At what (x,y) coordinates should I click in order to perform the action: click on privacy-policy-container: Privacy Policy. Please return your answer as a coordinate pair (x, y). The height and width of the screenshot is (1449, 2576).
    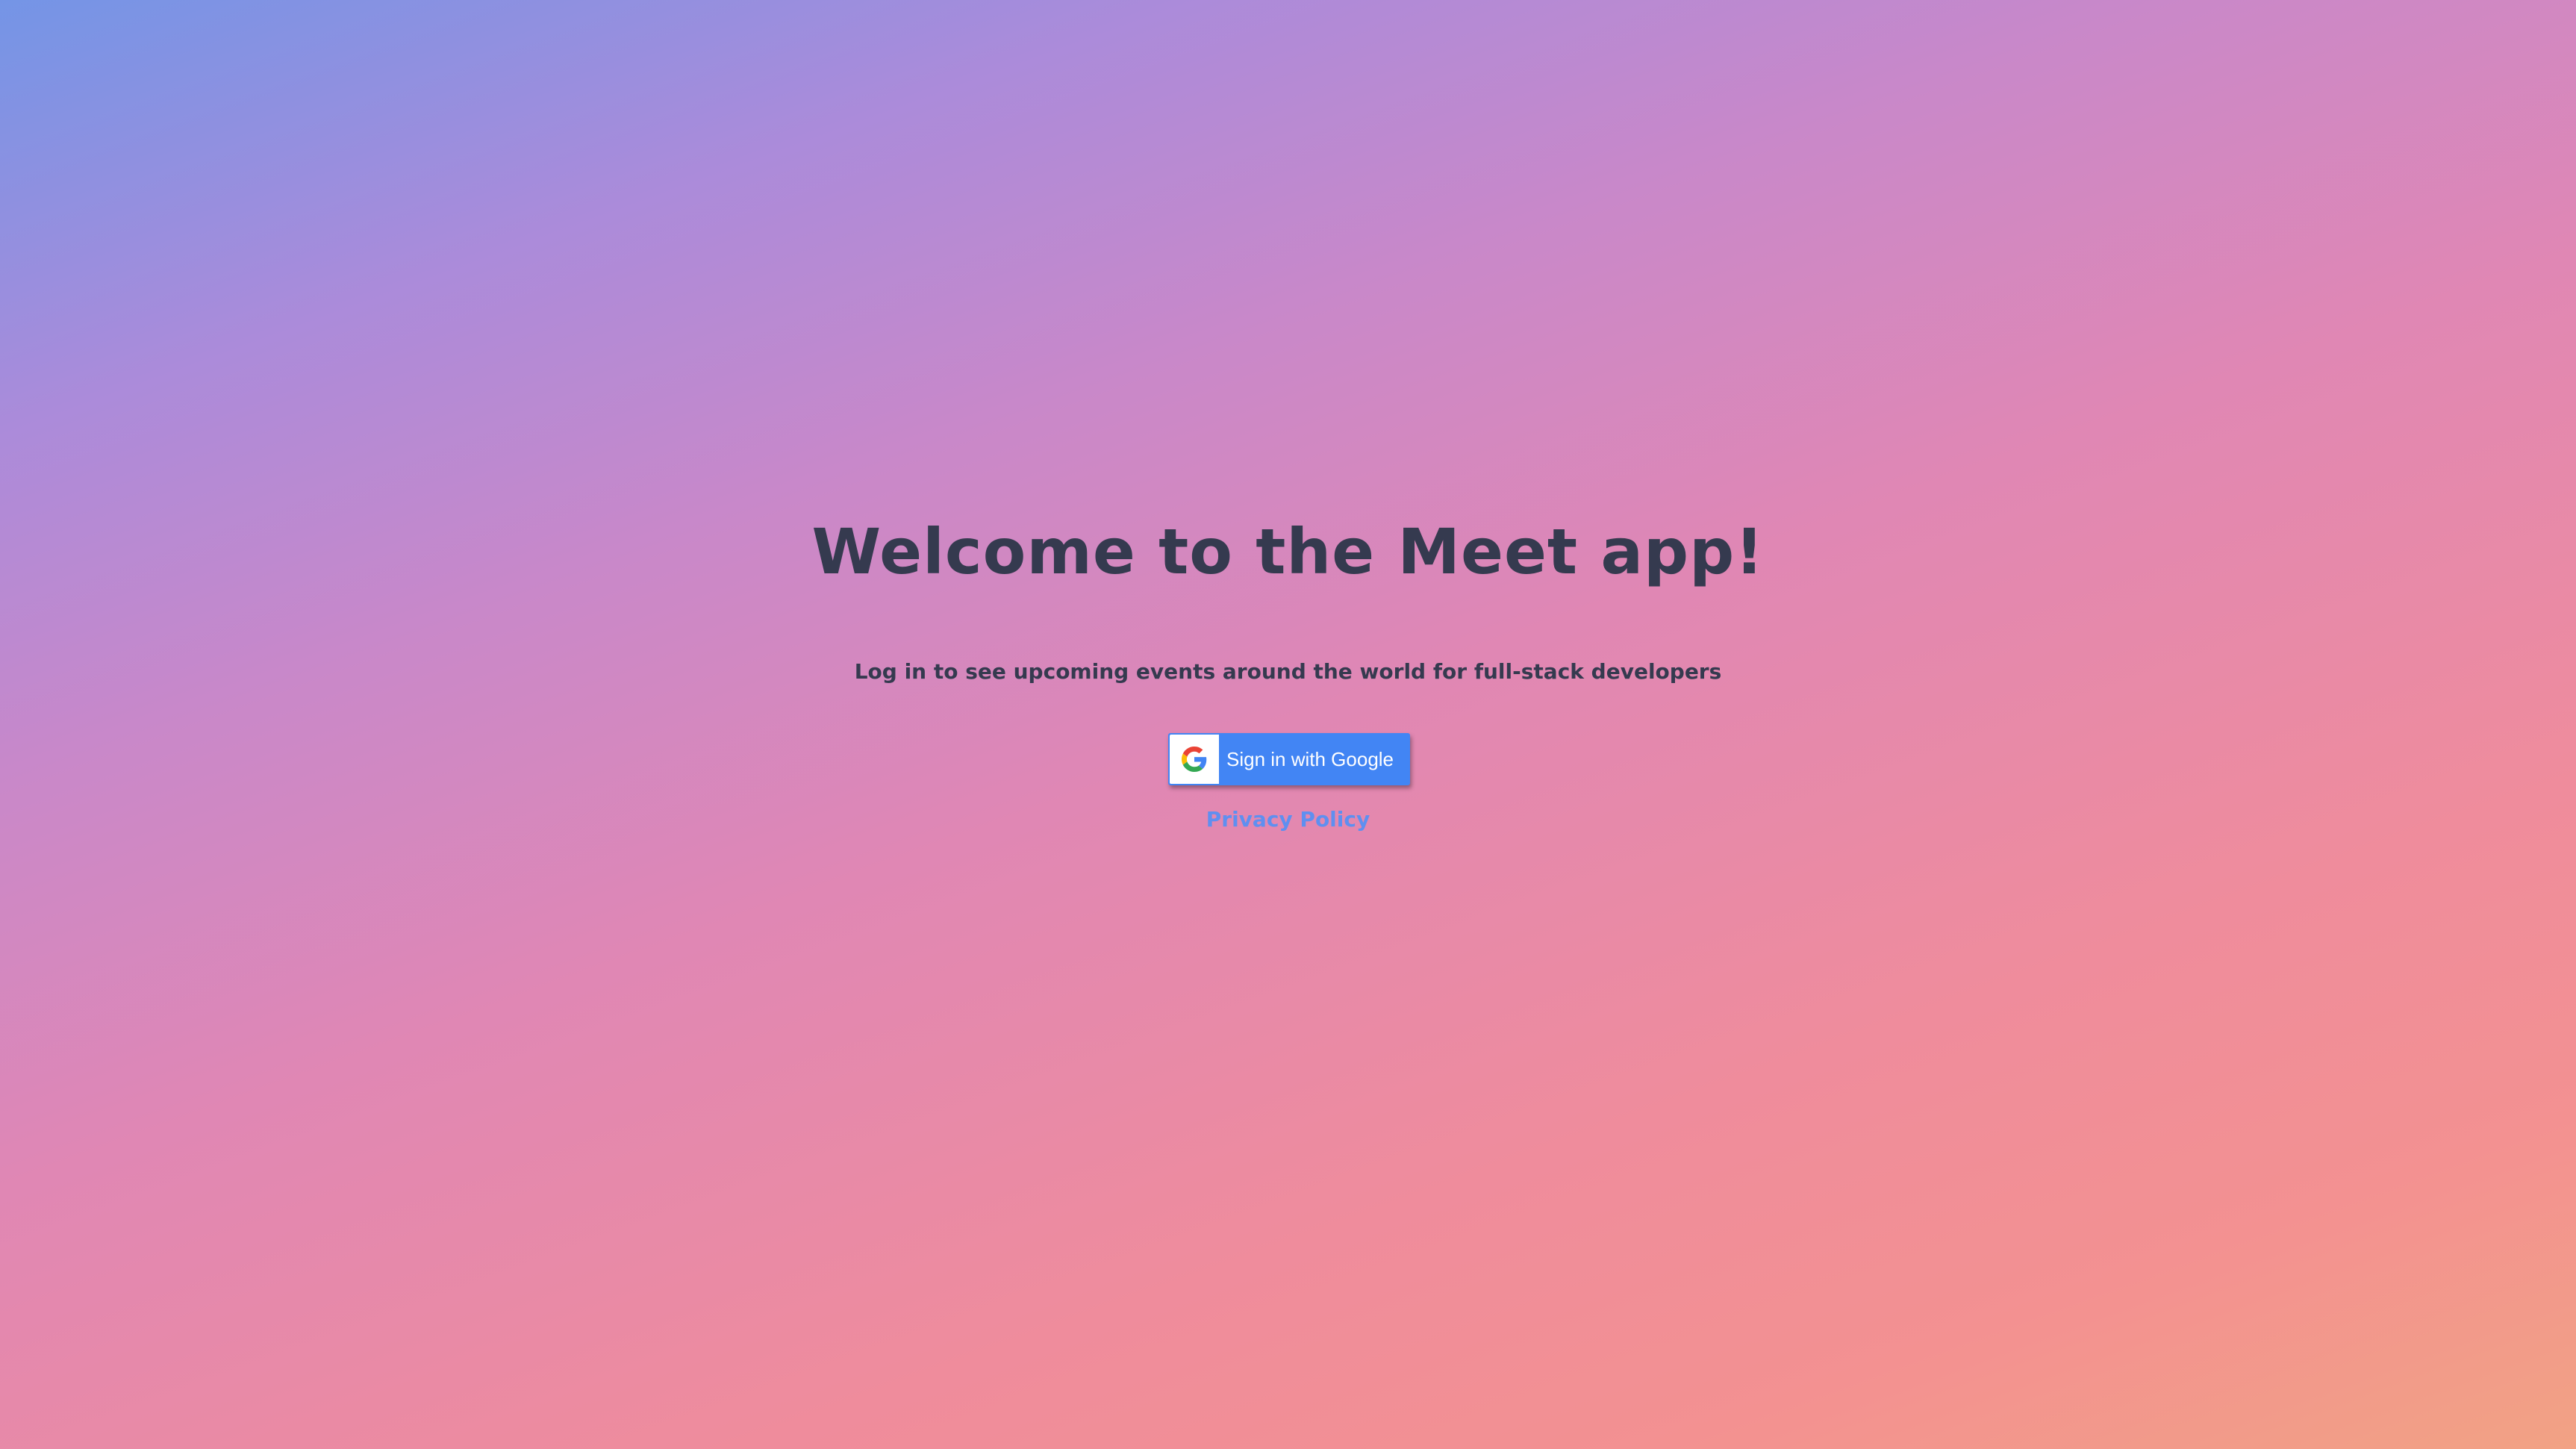
    Looking at the image, I should click on (1288, 820).